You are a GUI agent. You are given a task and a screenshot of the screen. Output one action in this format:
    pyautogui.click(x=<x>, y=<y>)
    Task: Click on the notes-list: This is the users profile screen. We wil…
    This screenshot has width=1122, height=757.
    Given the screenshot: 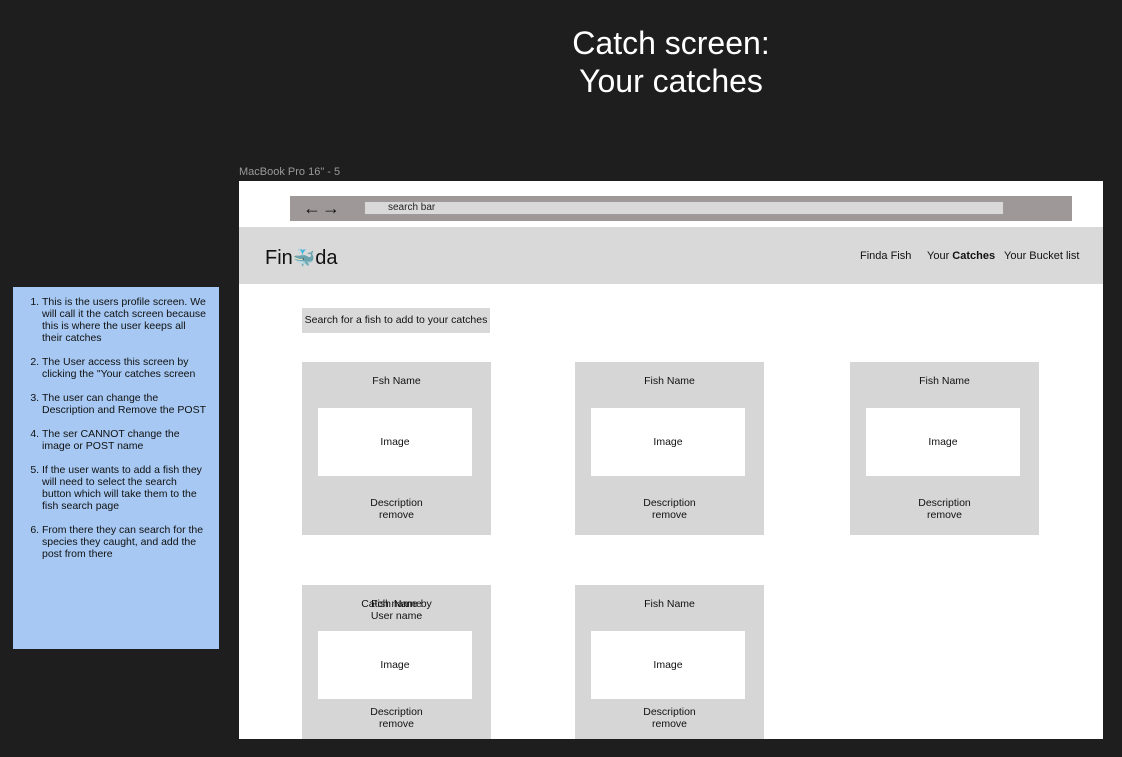 What is the action you would take?
    pyautogui.click(x=110, y=428)
    